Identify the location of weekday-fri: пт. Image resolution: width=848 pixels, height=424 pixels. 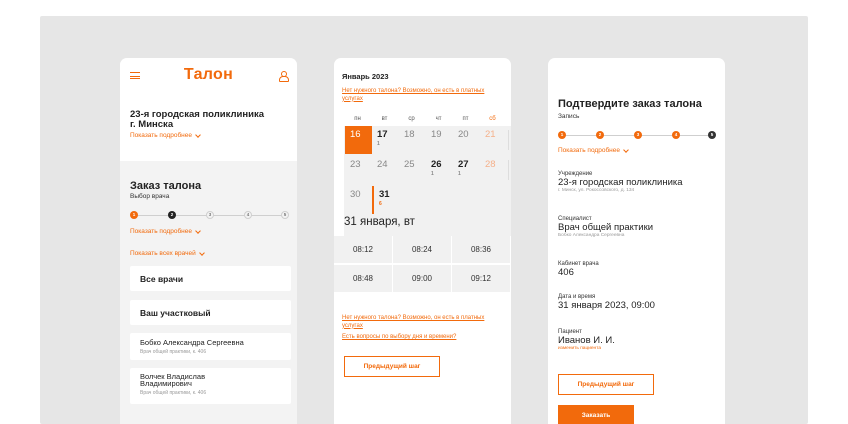
(465, 119).